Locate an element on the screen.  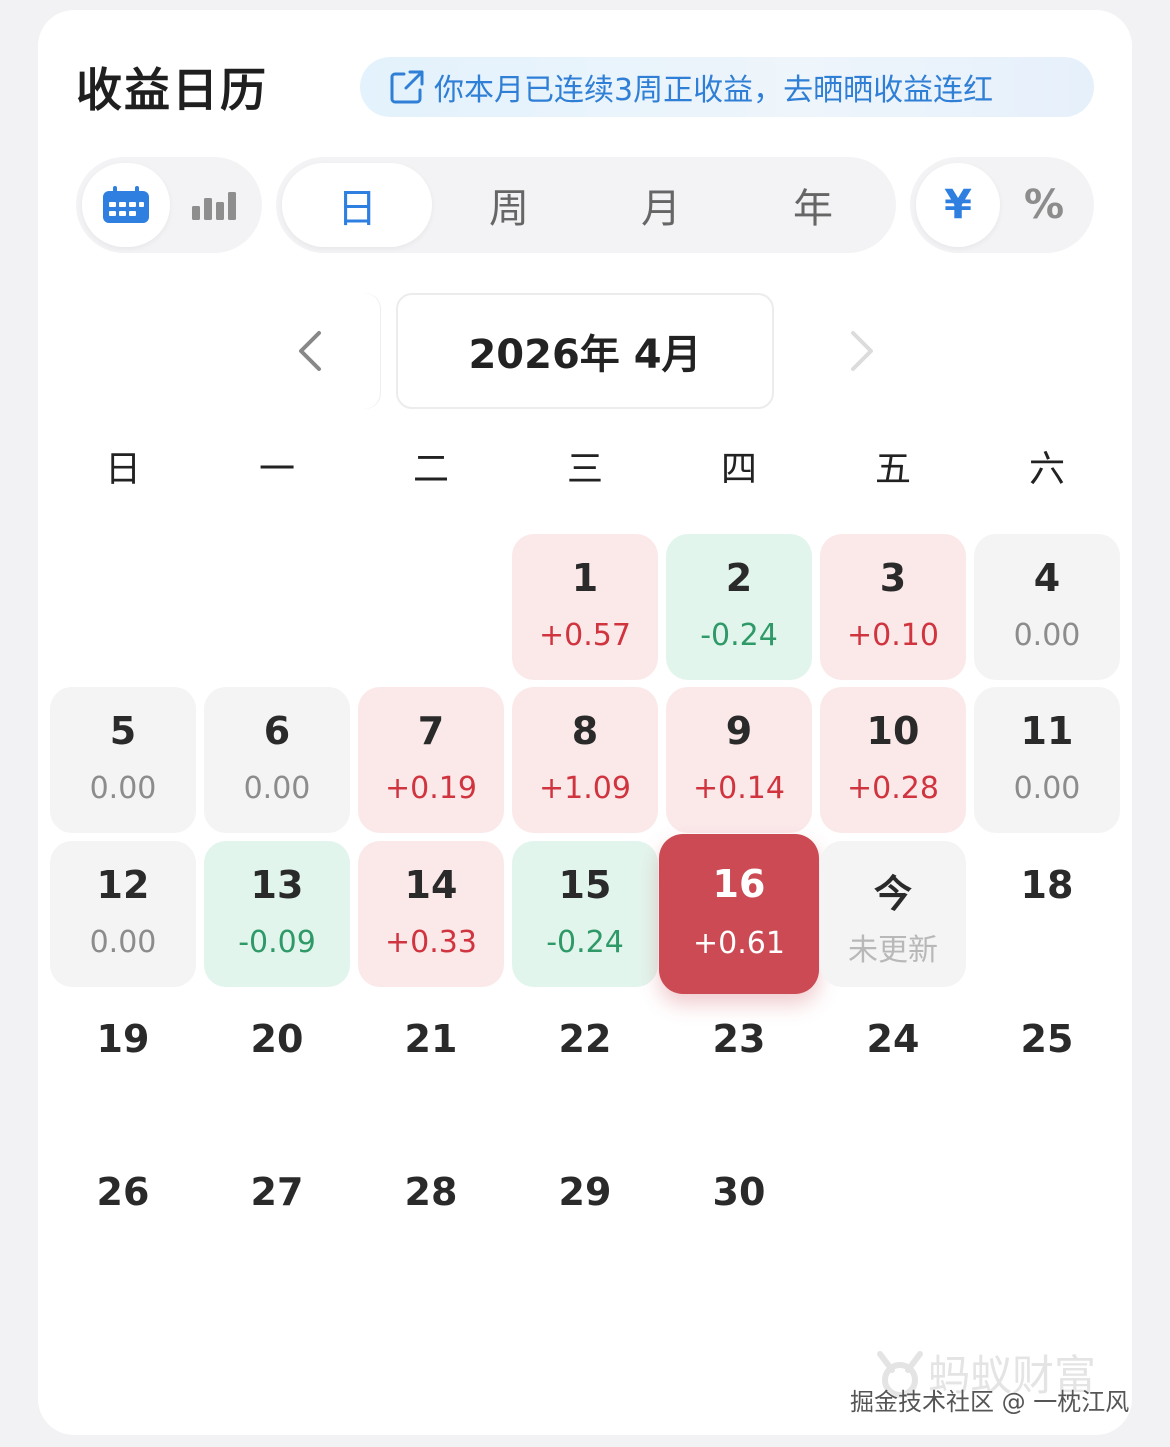
day-number: 16 is located at coordinates (739, 884).